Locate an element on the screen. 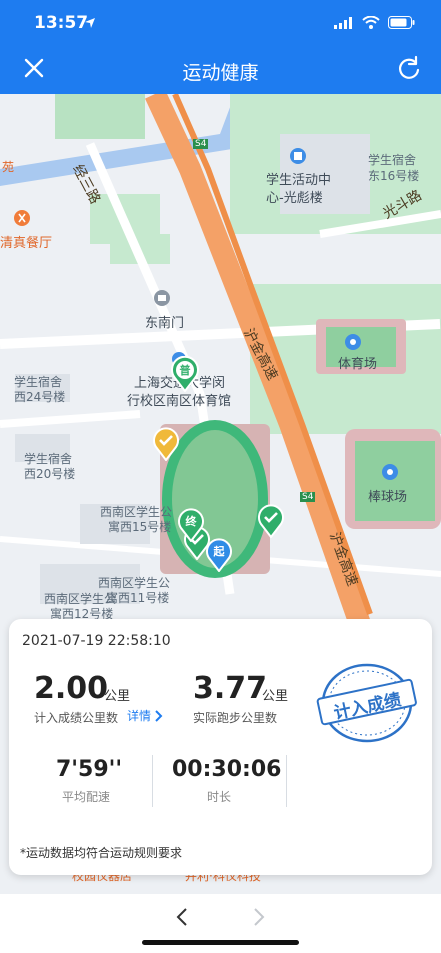  map-label-dorm: 东16号楼 is located at coordinates (394, 176).